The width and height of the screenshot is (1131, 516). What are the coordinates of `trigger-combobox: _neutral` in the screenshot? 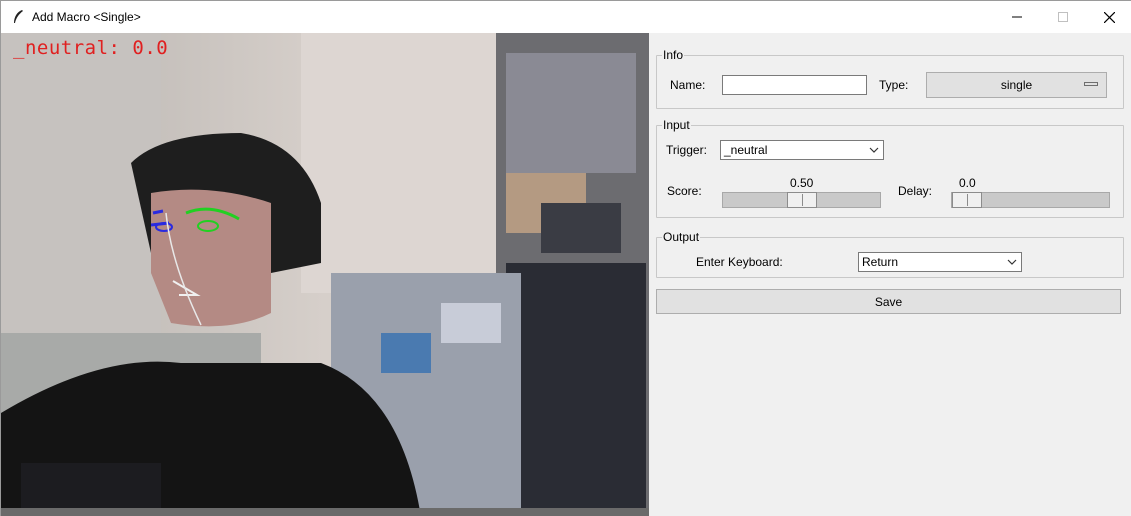 It's located at (802, 150).